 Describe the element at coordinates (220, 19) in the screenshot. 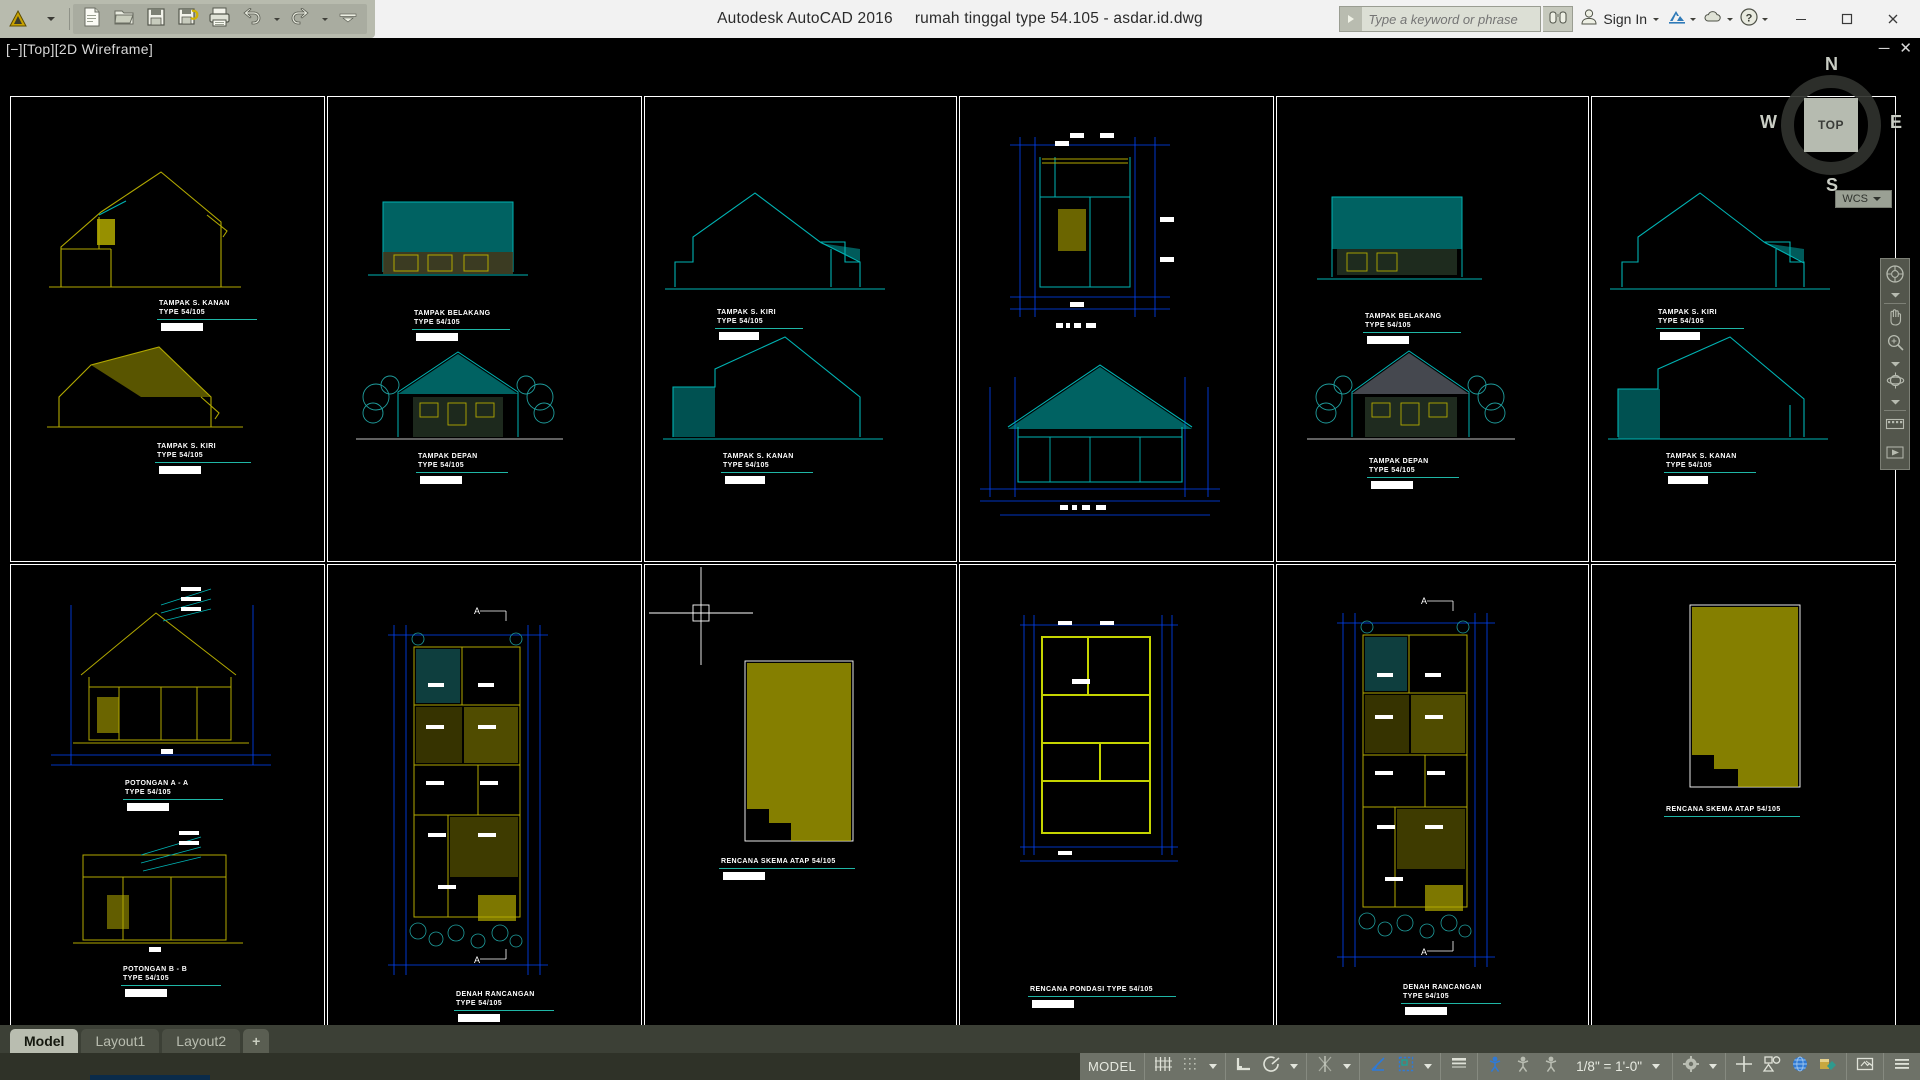

I see `plot-button` at that location.